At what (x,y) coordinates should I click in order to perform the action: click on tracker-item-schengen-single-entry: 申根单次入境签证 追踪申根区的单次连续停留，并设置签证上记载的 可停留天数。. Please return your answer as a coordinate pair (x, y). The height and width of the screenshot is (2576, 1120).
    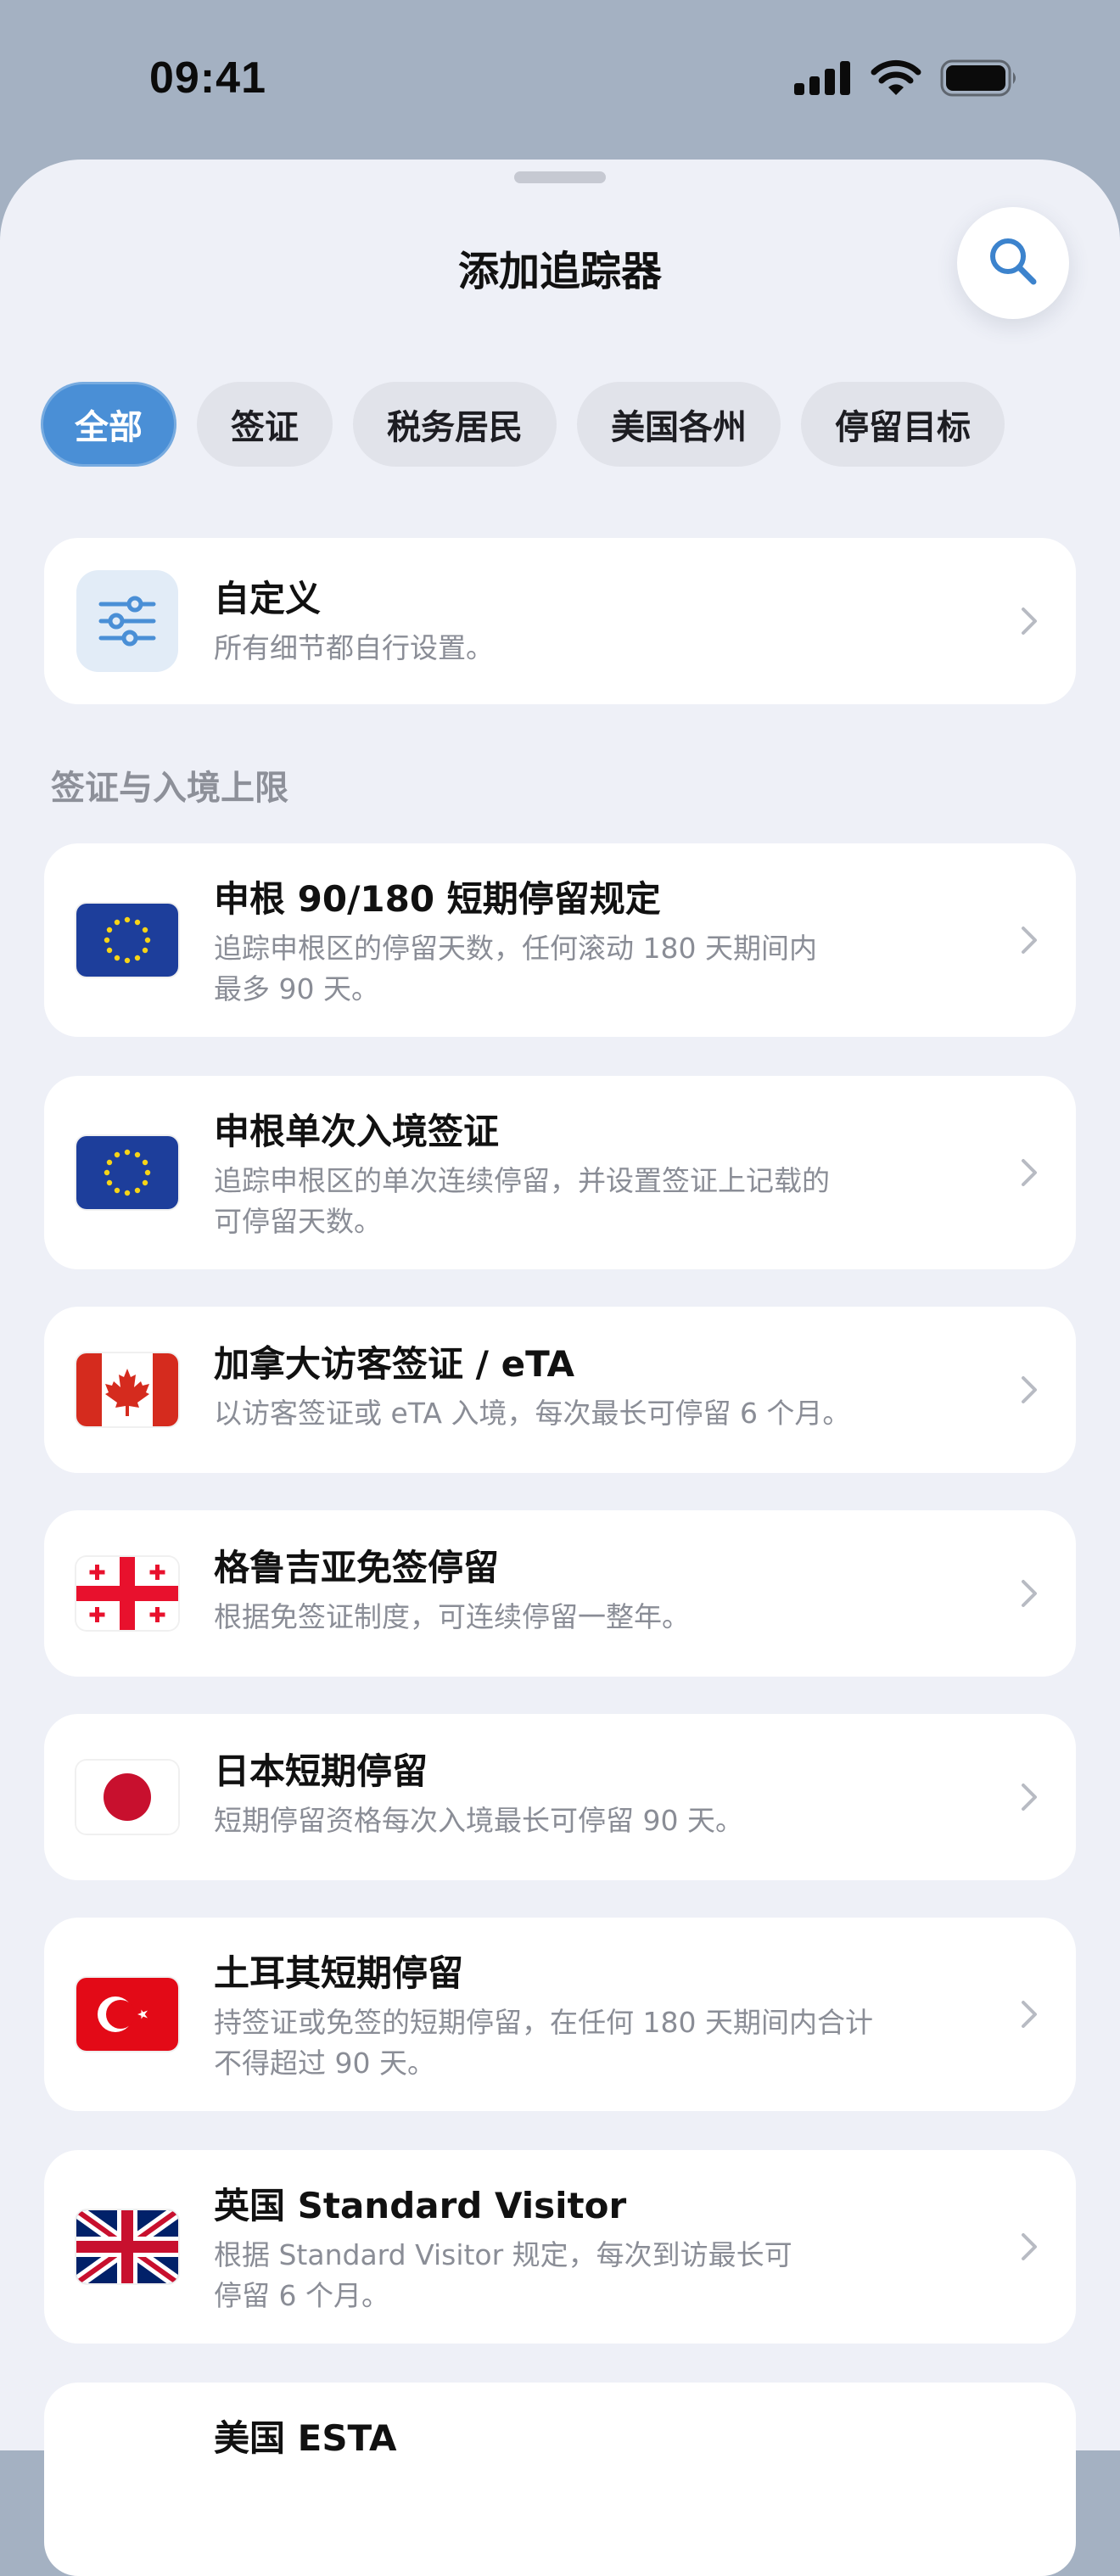
    Looking at the image, I should click on (560, 1172).